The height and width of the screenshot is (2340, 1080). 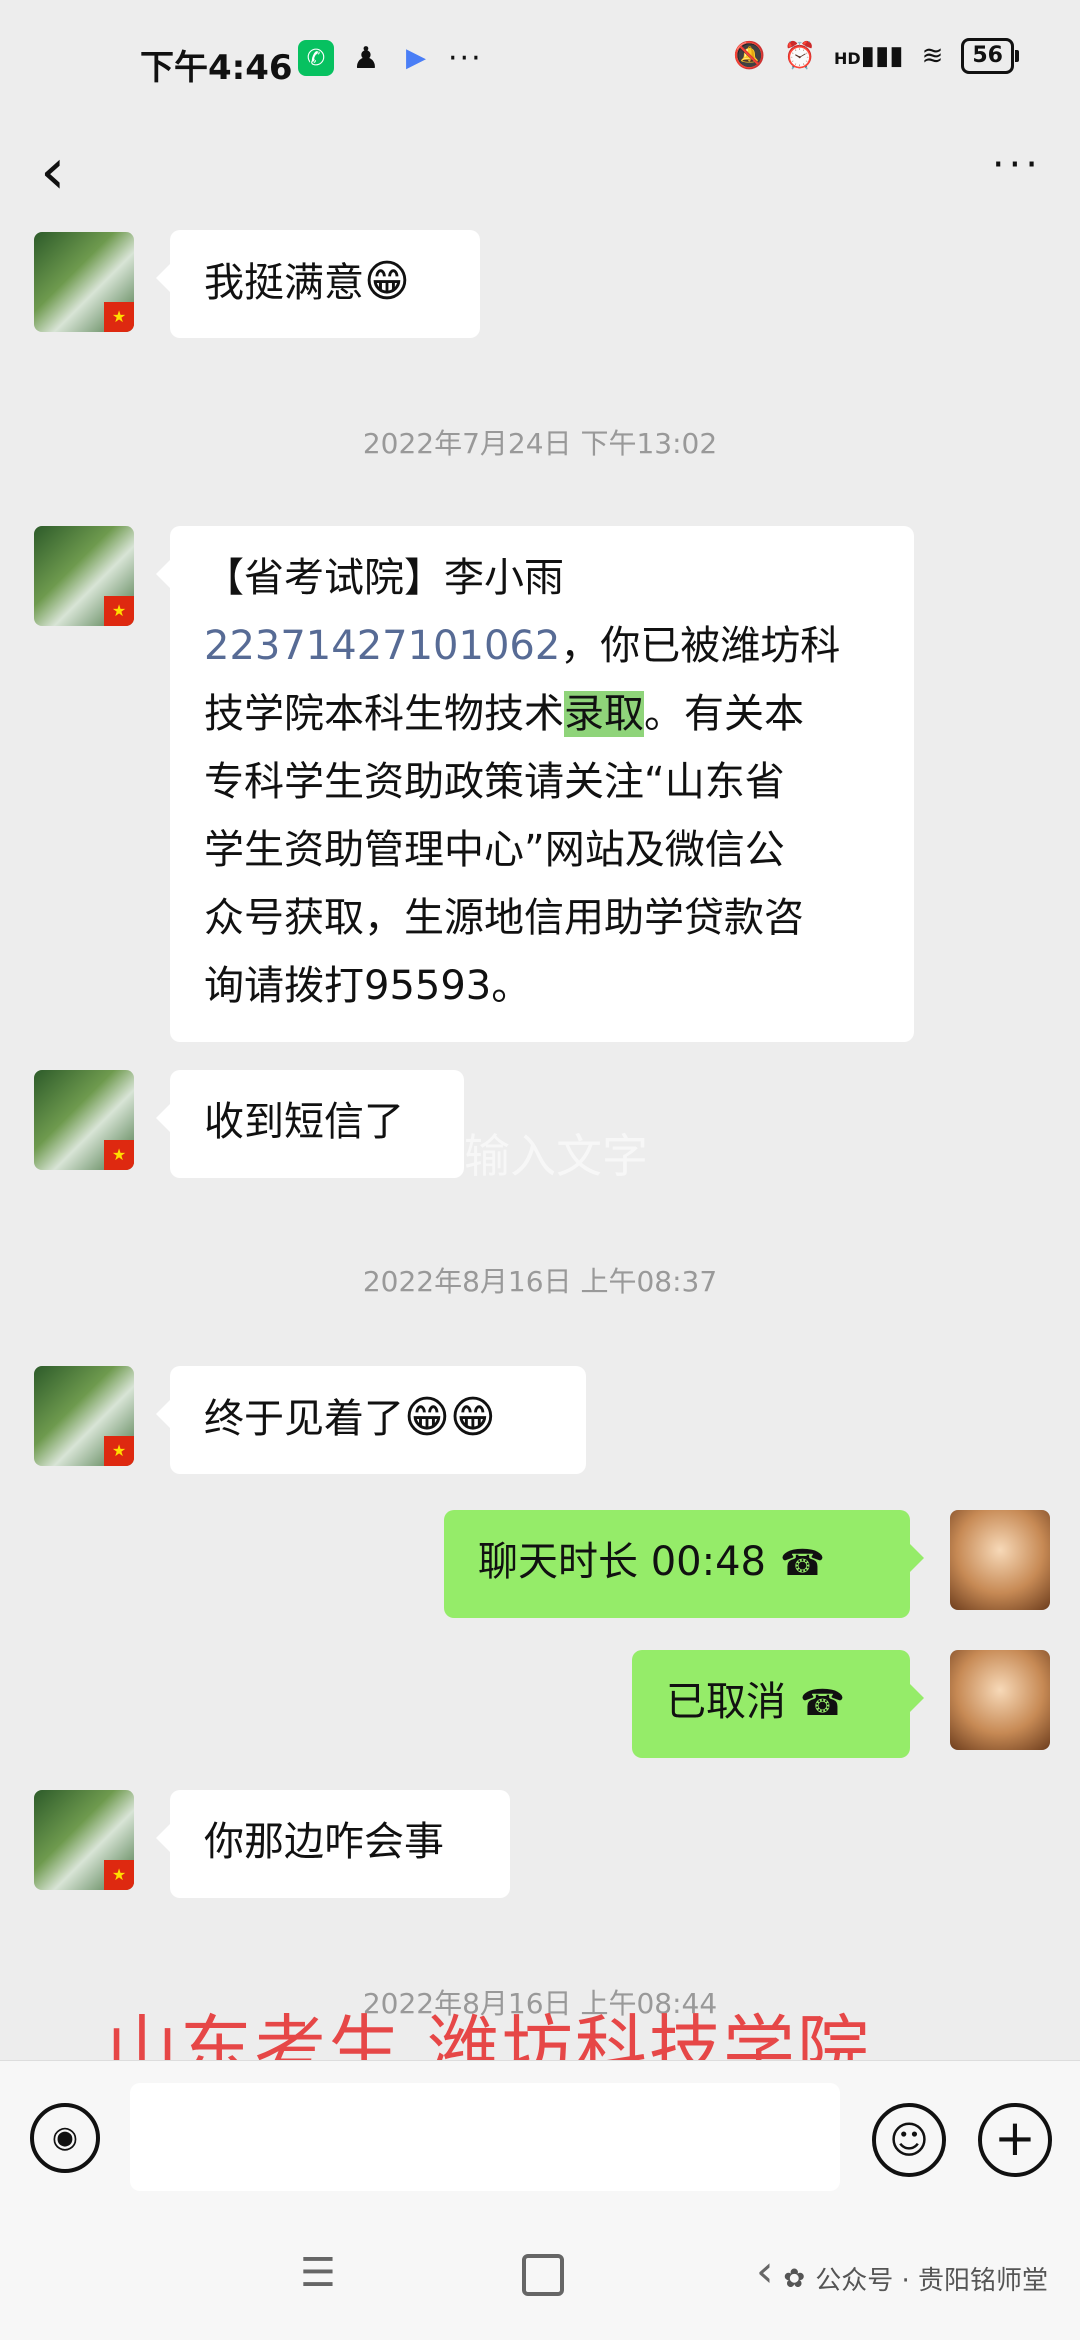 What do you see at coordinates (1017, 165) in the screenshot?
I see `more-options-button: ···` at bounding box center [1017, 165].